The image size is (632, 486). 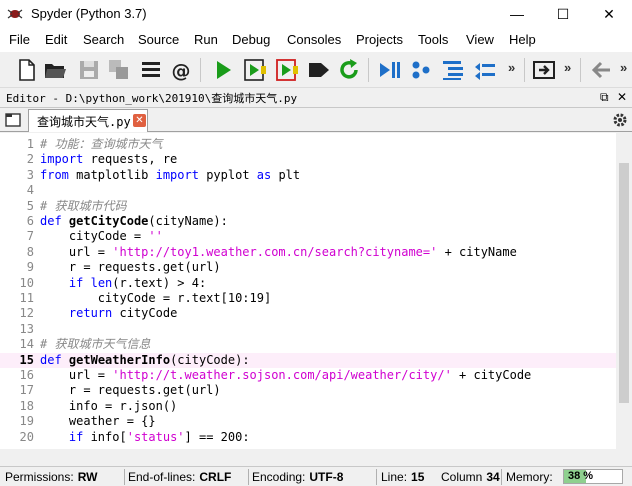 What do you see at coordinates (620, 120) in the screenshot?
I see `gear-icon` at bounding box center [620, 120].